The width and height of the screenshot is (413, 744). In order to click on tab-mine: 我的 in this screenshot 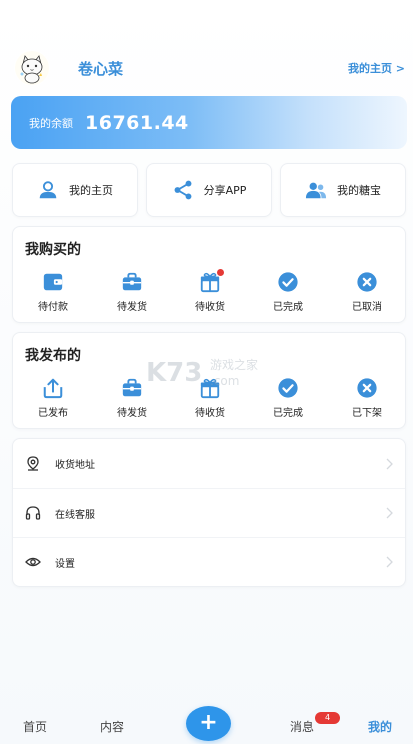, I will do `click(380, 726)`.